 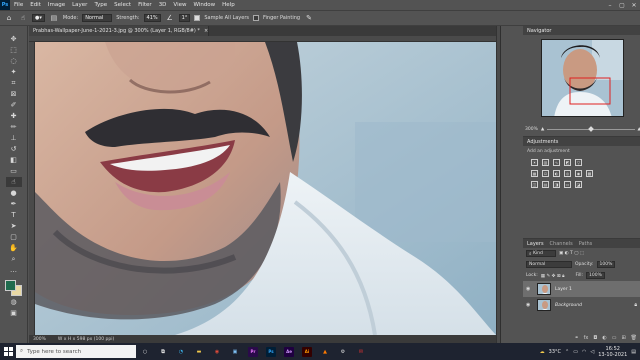 What do you see at coordinates (289, 351) in the screenshot?
I see `after-effects-app: Ae` at bounding box center [289, 351].